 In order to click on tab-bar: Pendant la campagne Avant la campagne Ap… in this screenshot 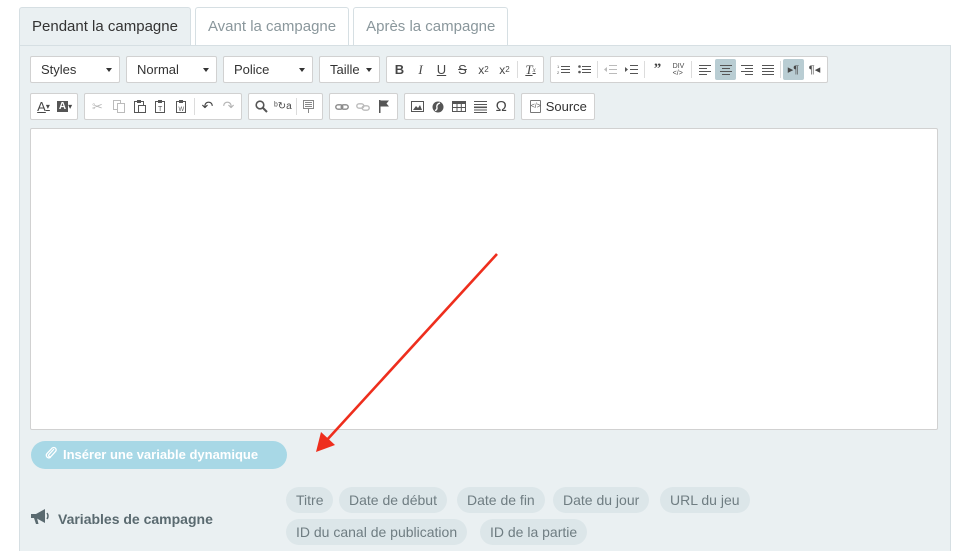, I will do `click(265, 26)`.